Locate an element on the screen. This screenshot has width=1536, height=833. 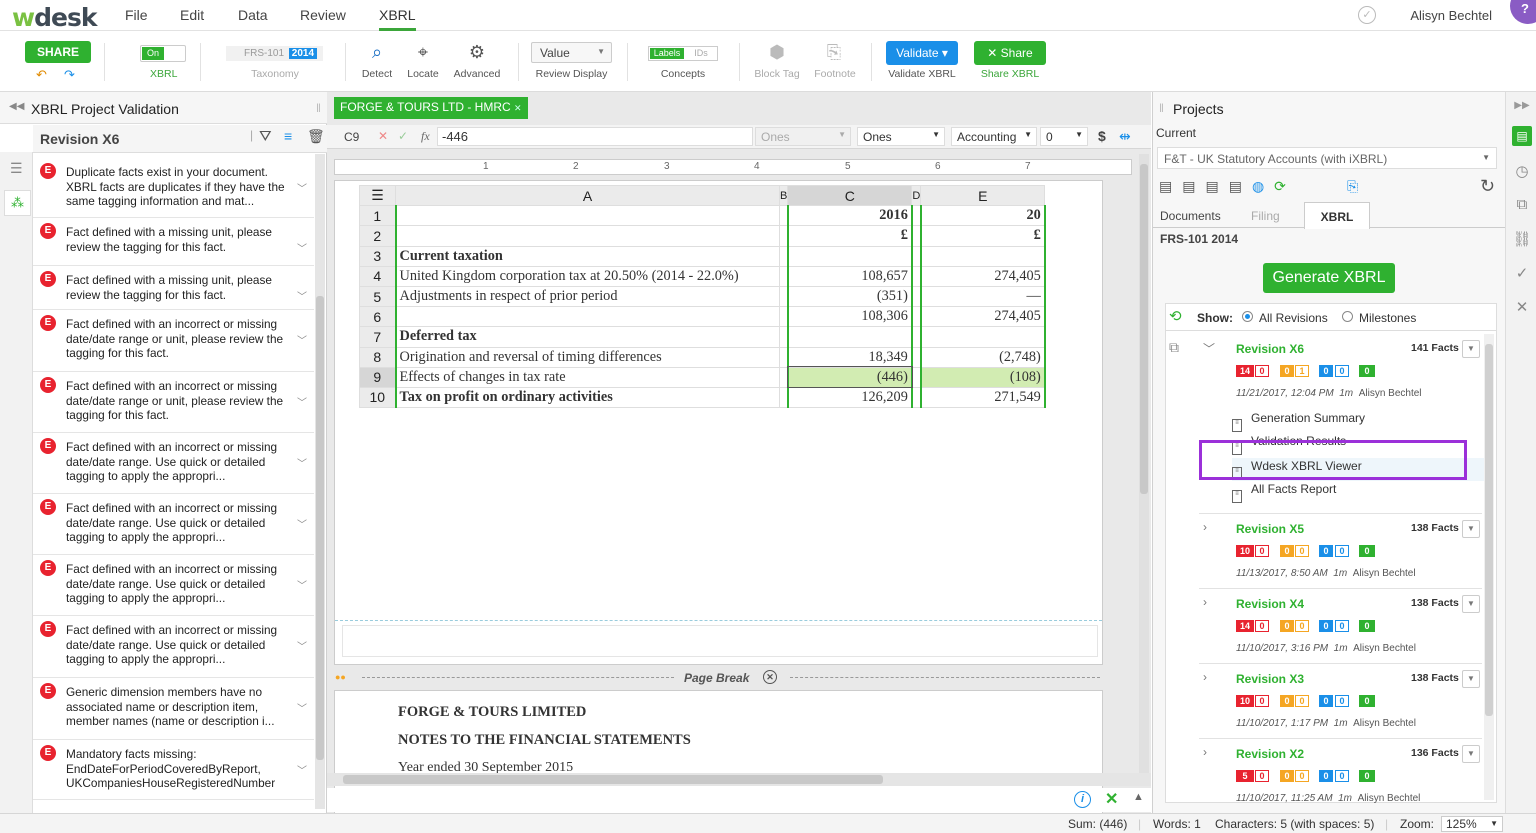
documents-icon: ⧉ is located at coordinates (1522, 206).